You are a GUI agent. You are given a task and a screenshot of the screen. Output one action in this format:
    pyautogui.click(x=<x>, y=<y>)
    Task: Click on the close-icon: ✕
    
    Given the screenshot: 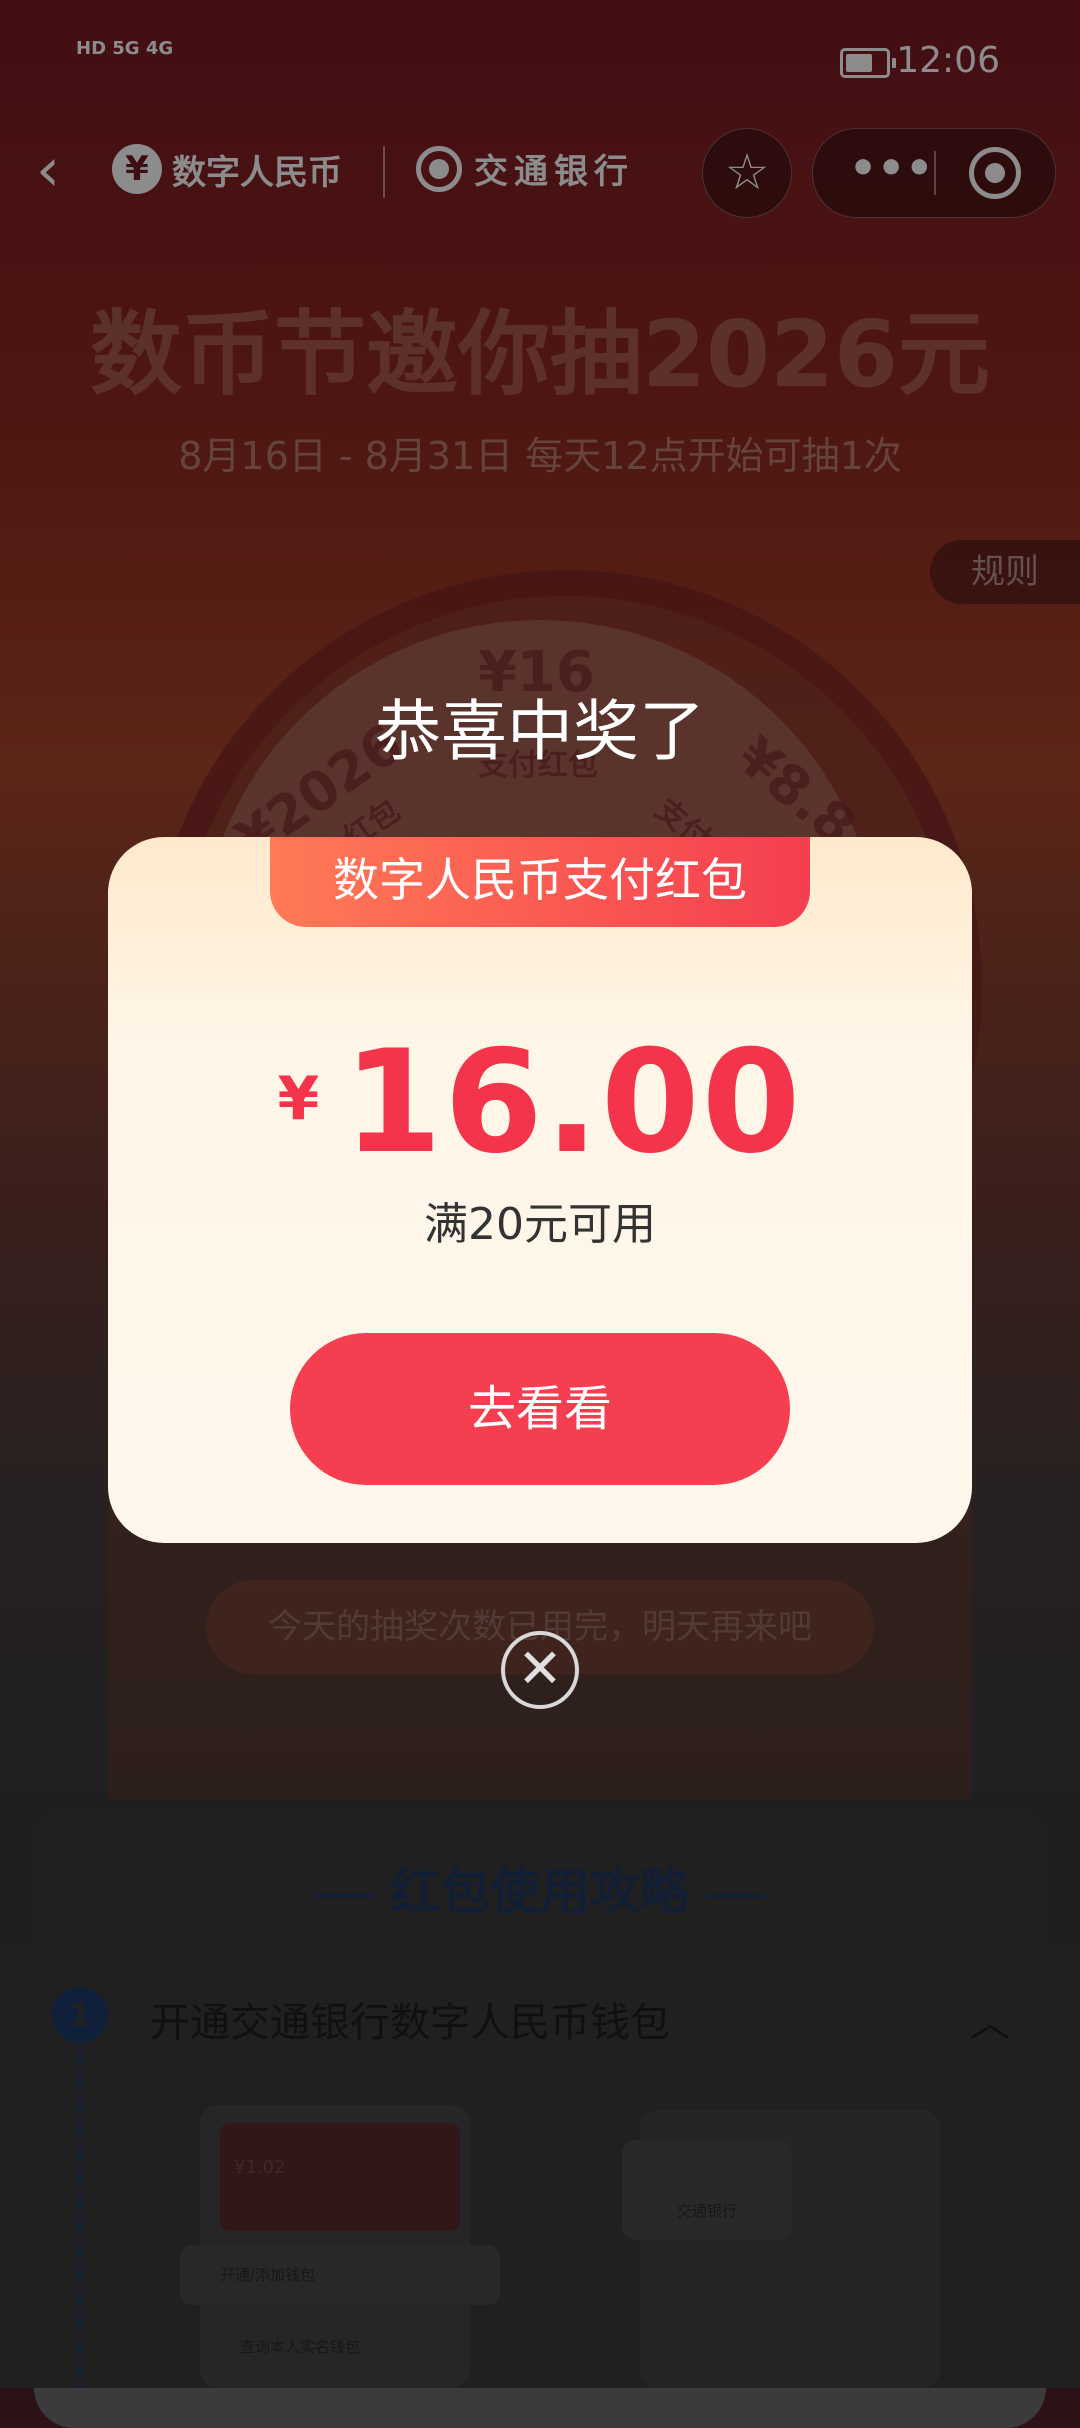 What is the action you would take?
    pyautogui.click(x=540, y=1670)
    